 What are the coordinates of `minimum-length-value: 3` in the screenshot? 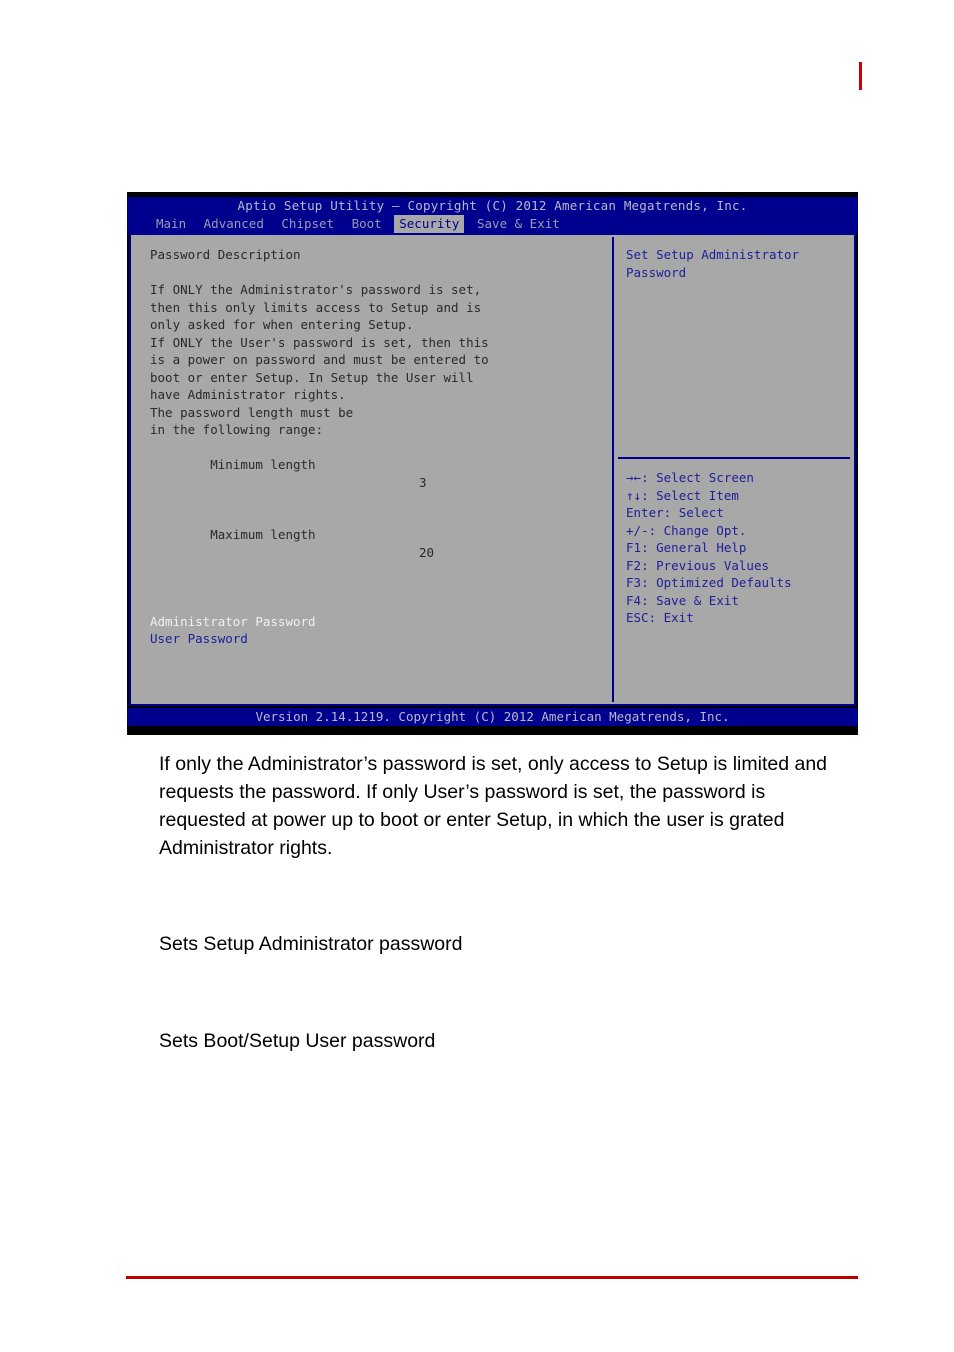 It's located at (423, 482).